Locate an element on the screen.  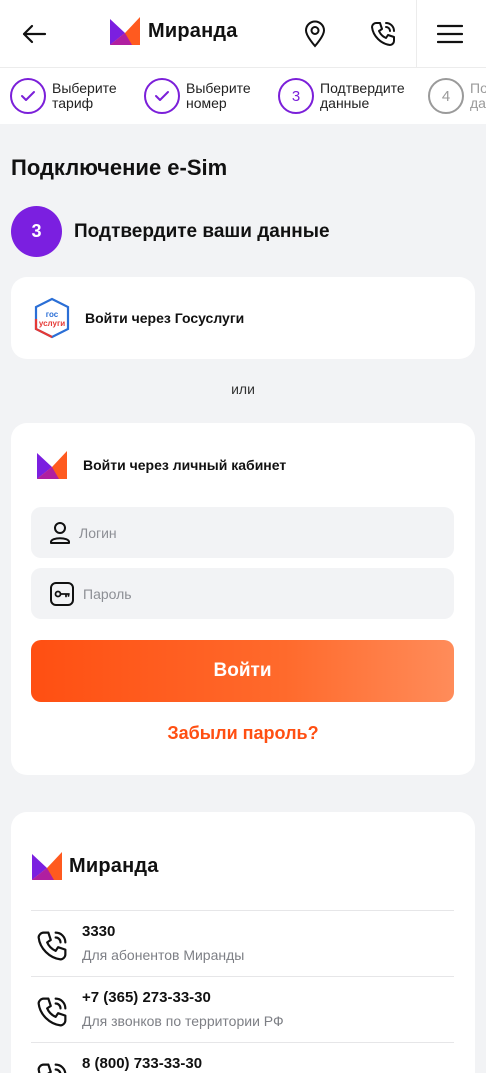
arrow-left-icon is located at coordinates (34, 34).